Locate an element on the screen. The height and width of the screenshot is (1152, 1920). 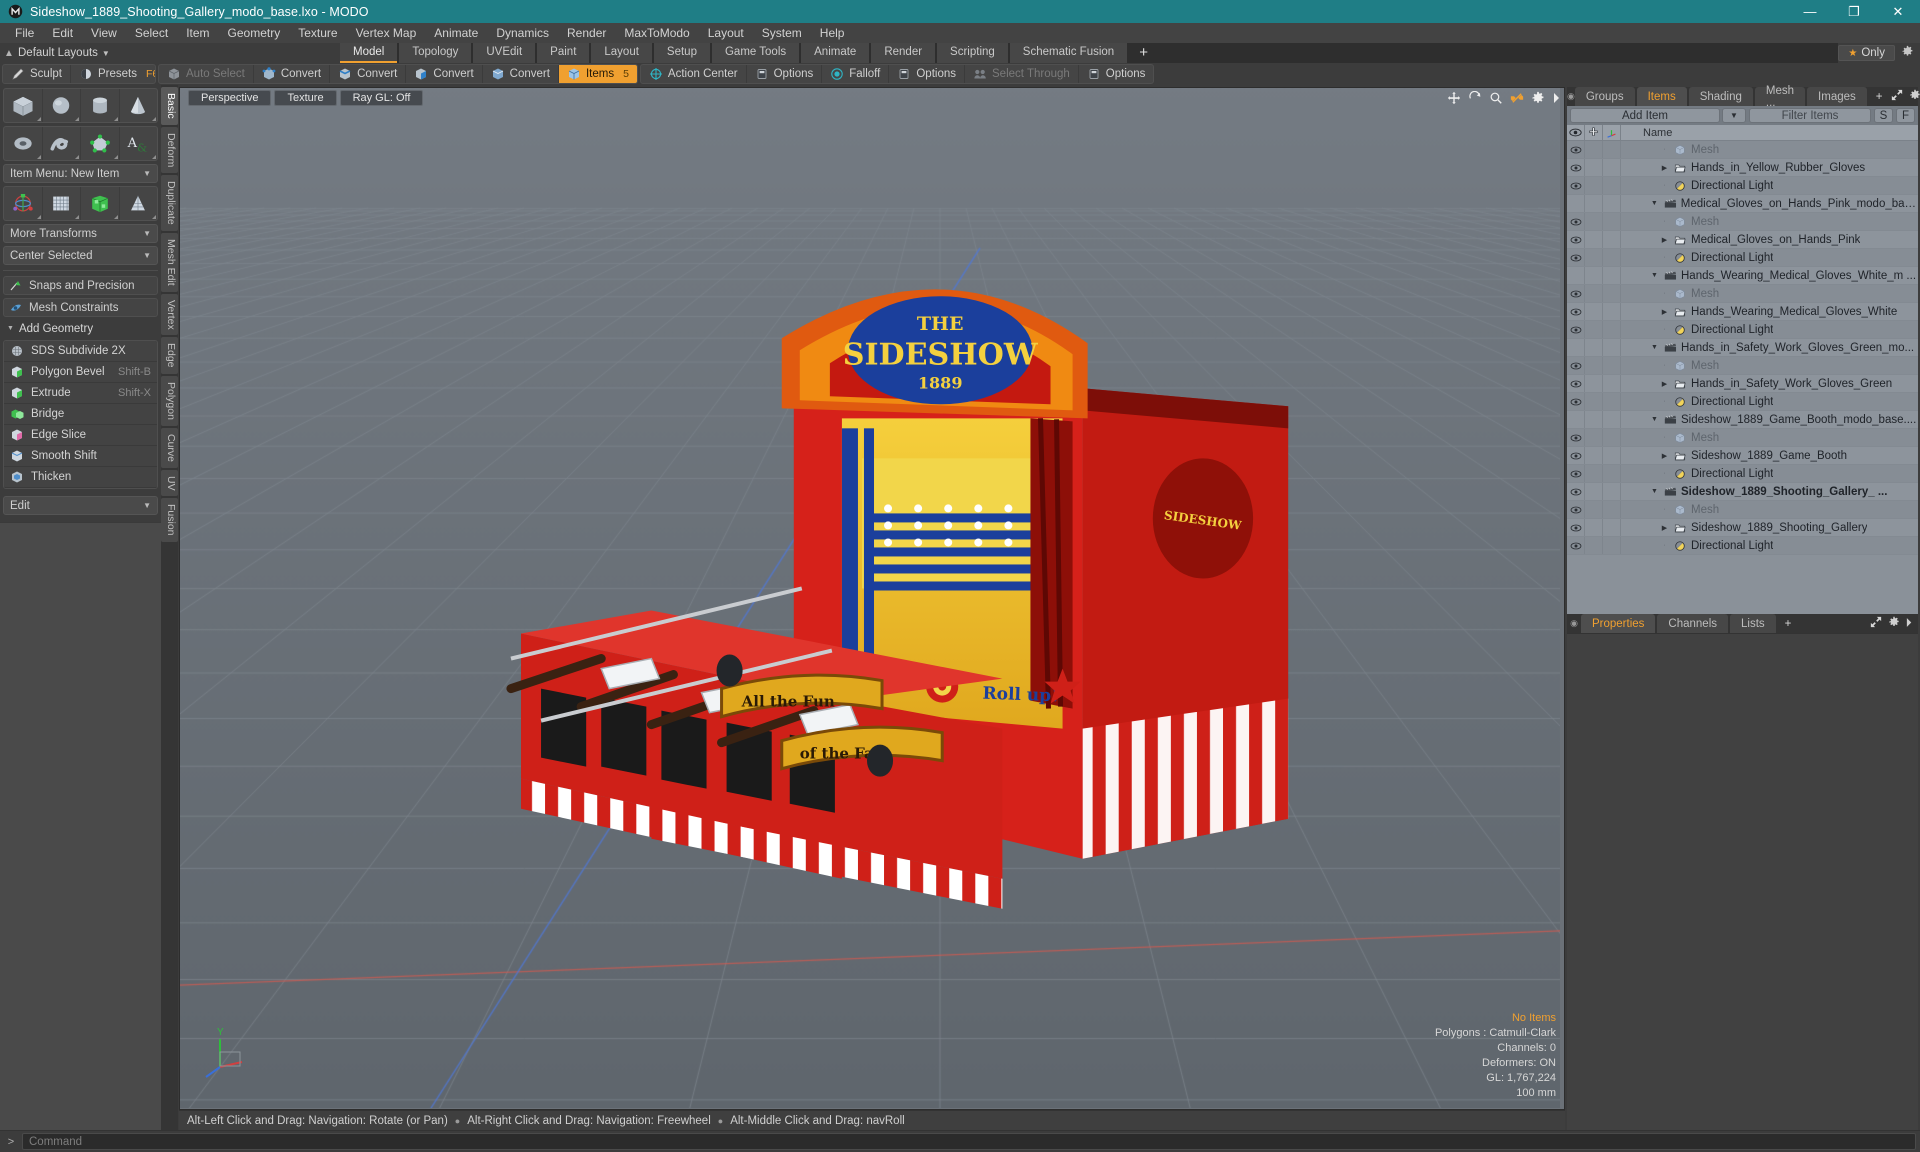
pan-icon is located at coordinates (1454, 98).